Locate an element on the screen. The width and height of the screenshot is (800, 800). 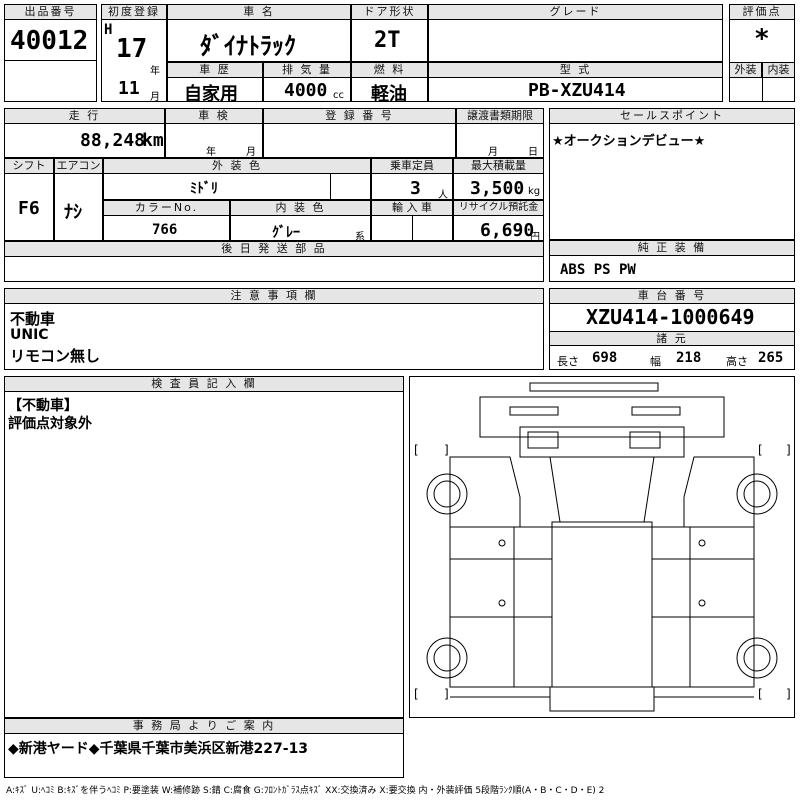
length-value: 698 is located at coordinates (605, 358).